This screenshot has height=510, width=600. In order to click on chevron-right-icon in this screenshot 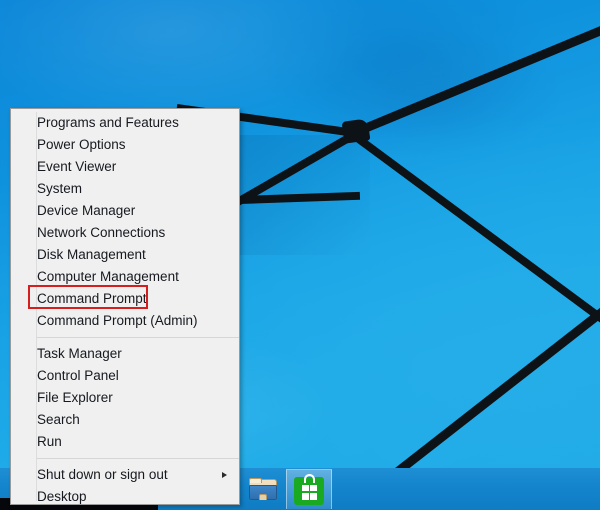, I will do `click(224, 474)`.